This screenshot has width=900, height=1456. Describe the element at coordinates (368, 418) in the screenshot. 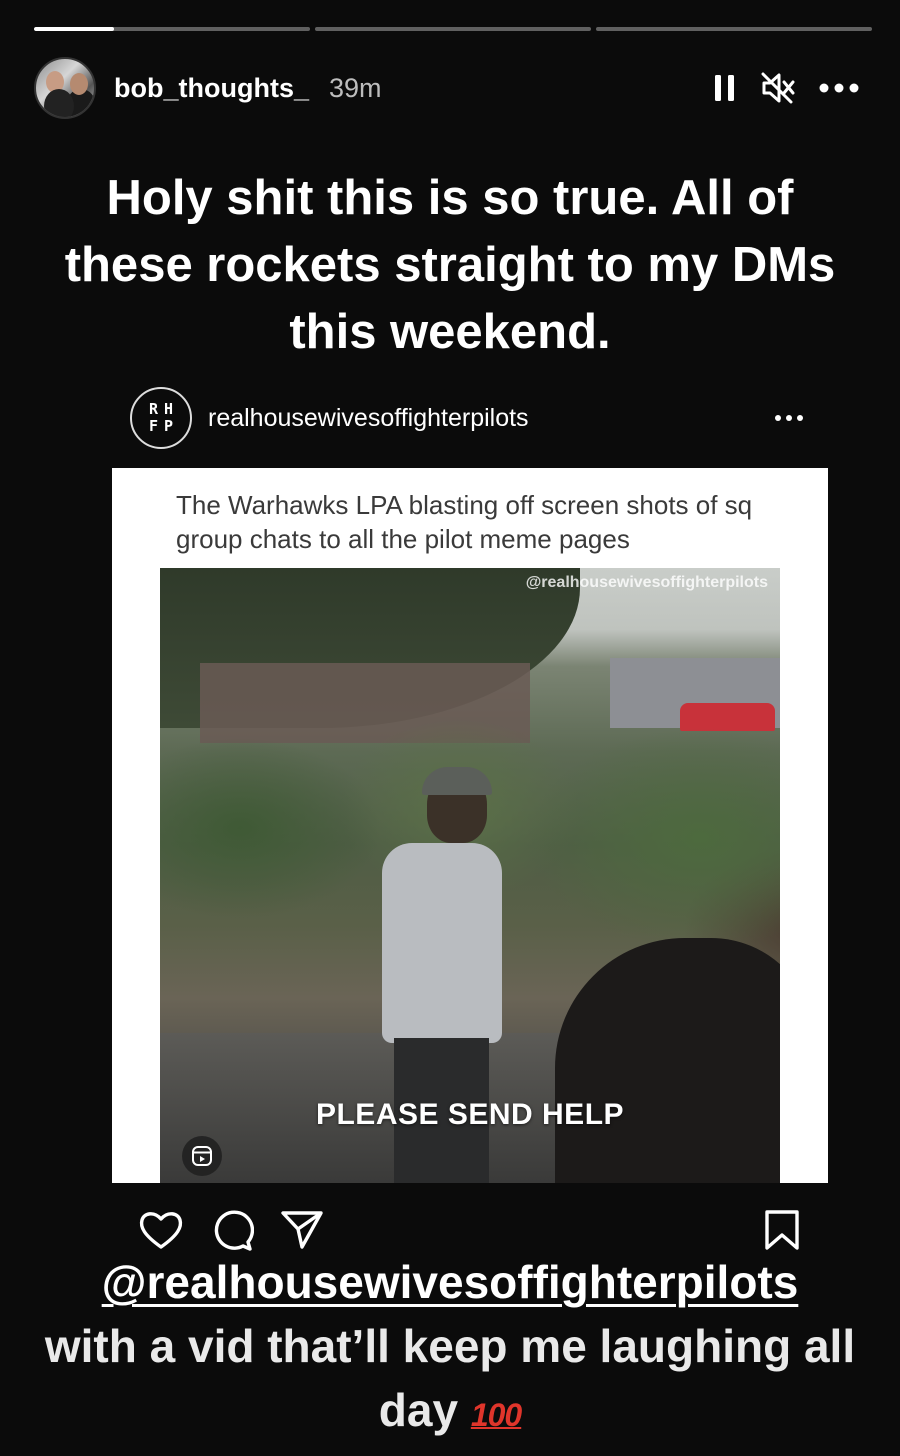

I see `post-handle: realhousewivesoffighterpilots` at that location.